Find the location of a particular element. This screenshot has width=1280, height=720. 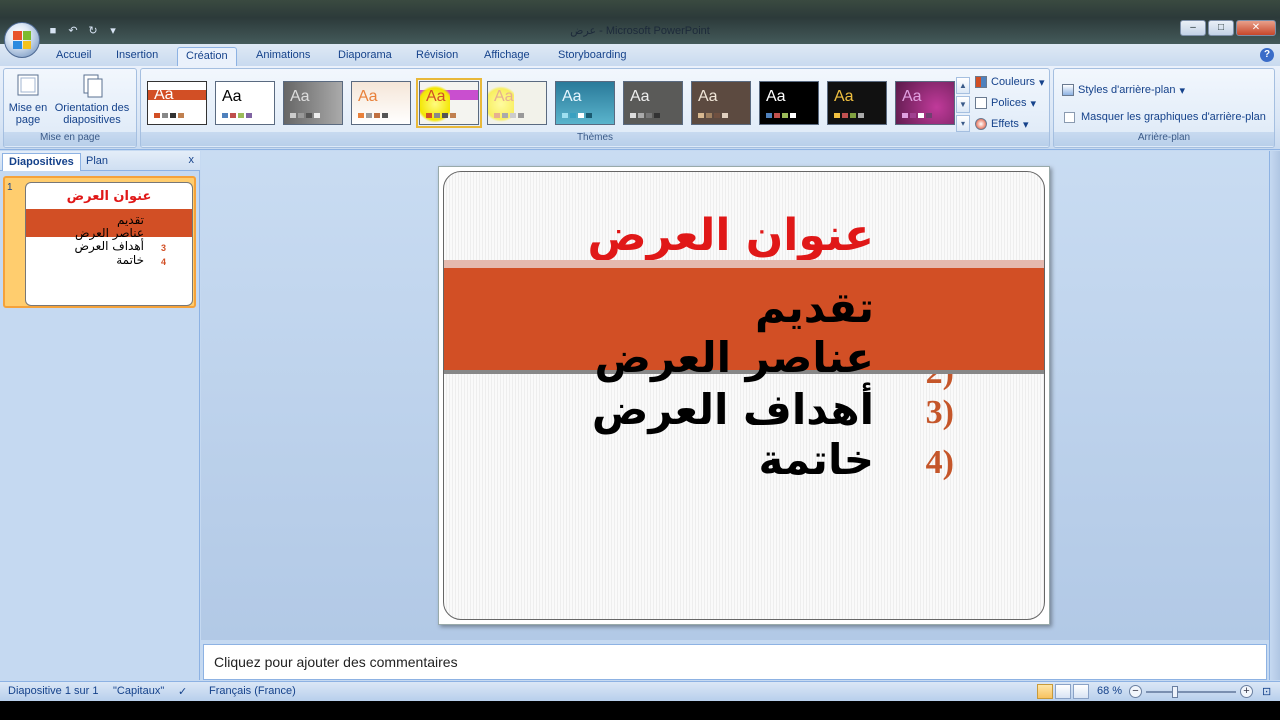

tab-plan: Plan is located at coordinates (97, 162).